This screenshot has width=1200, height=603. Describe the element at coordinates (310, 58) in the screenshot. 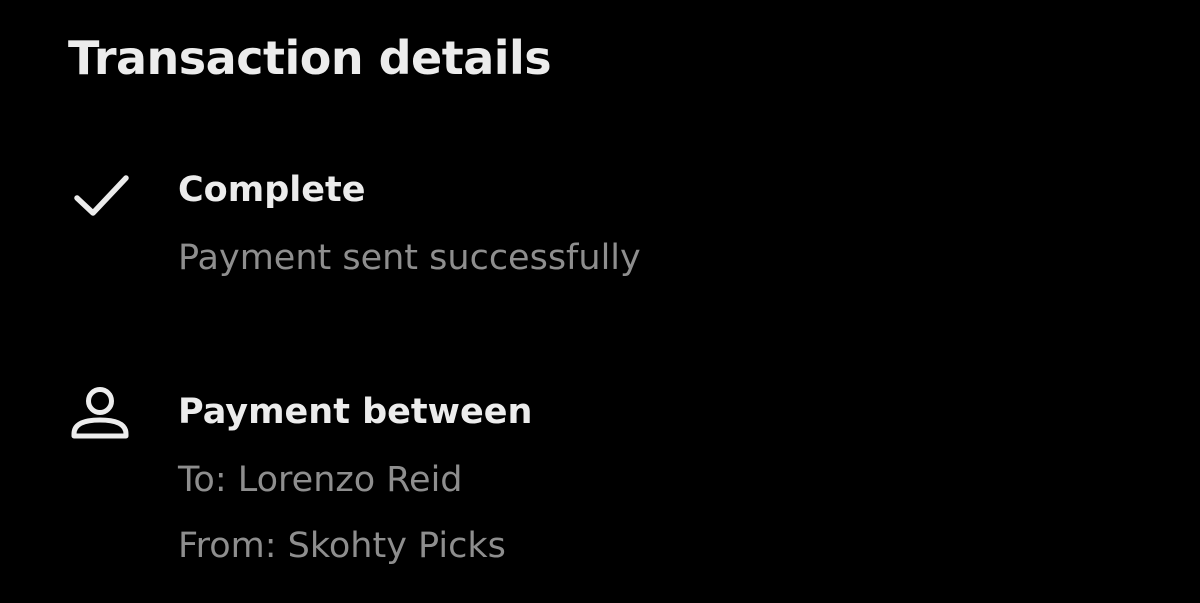

I see `page-title: Transaction details` at that location.